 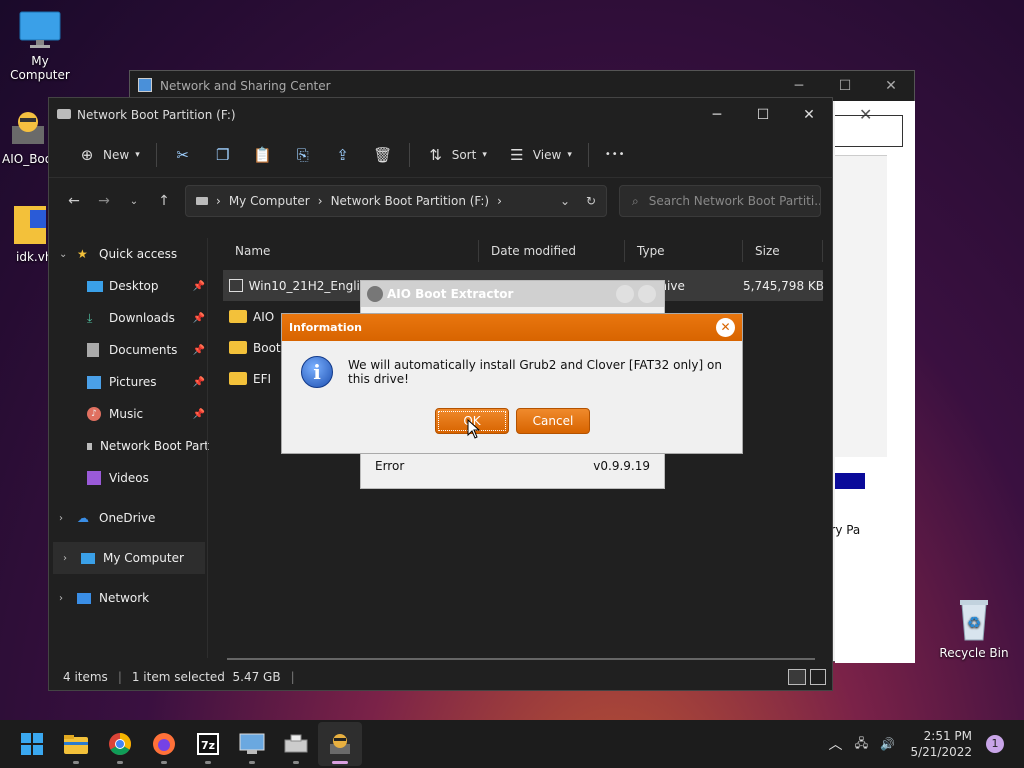 What do you see at coordinates (129, 382) in the screenshot?
I see `sidebar-item-pictures: Pictures 📌` at bounding box center [129, 382].